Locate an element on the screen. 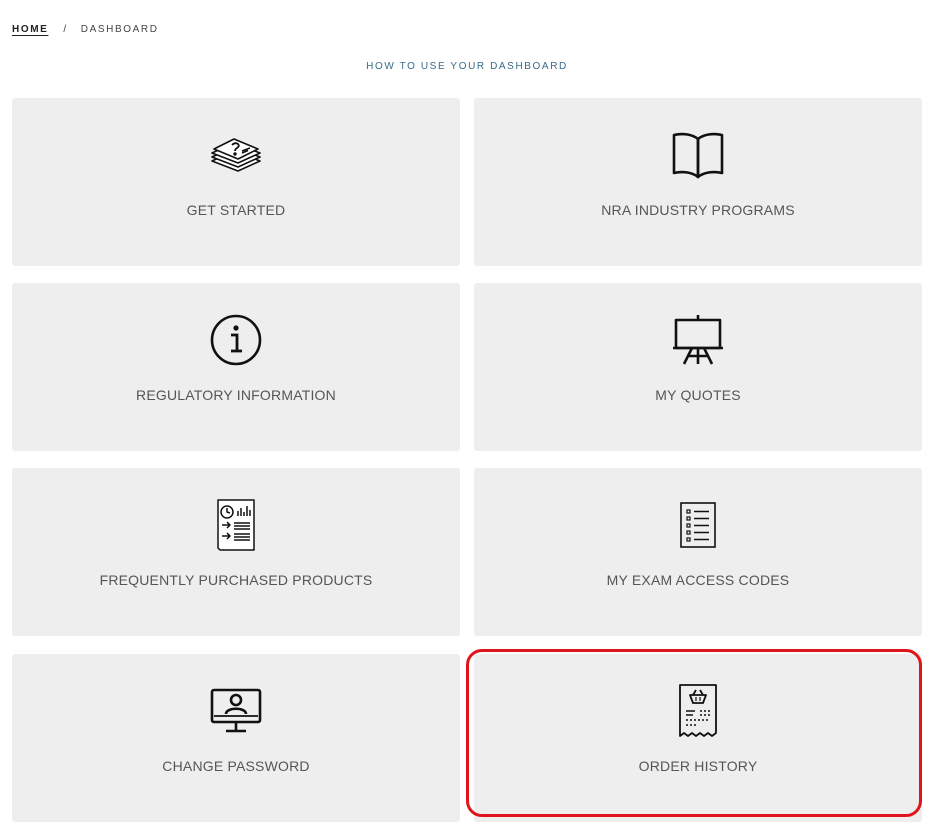  tile-label: REGULATORY INFORMATION is located at coordinates (236, 395).